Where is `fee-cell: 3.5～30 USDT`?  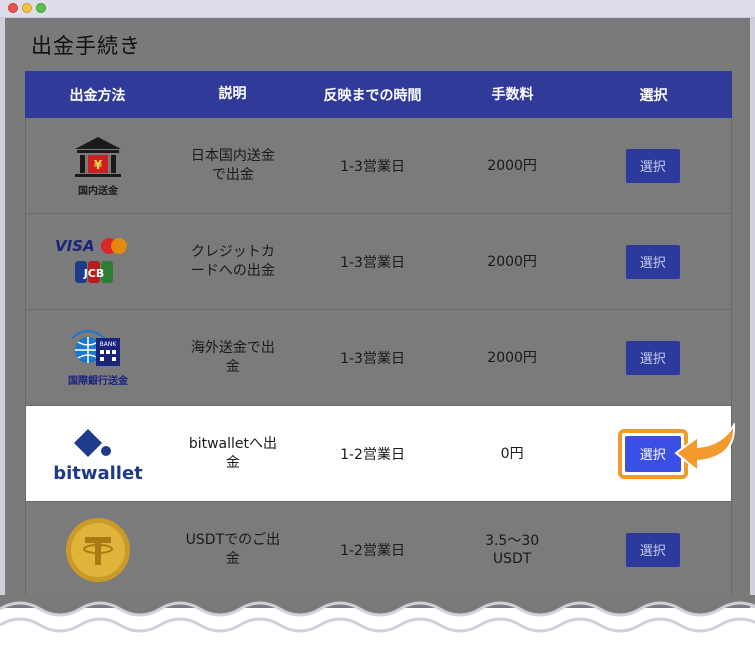
fee-cell: 3.5～30 USDT is located at coordinates (512, 549).